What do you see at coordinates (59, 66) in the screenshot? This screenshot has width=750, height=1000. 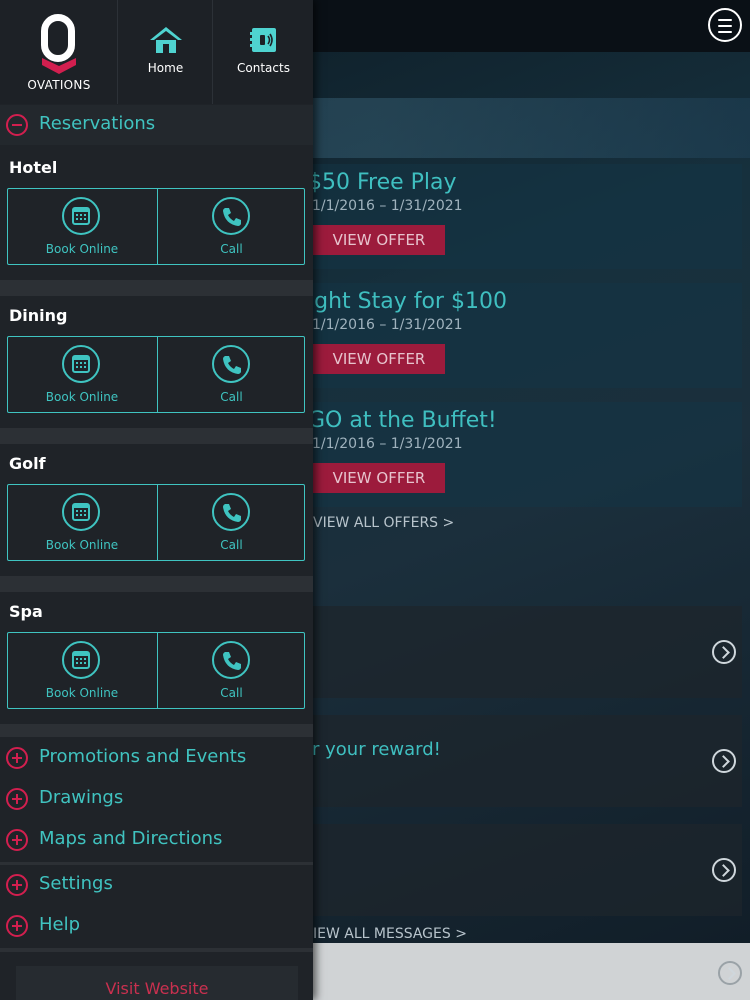 I see `logo-chevron-icon` at bounding box center [59, 66].